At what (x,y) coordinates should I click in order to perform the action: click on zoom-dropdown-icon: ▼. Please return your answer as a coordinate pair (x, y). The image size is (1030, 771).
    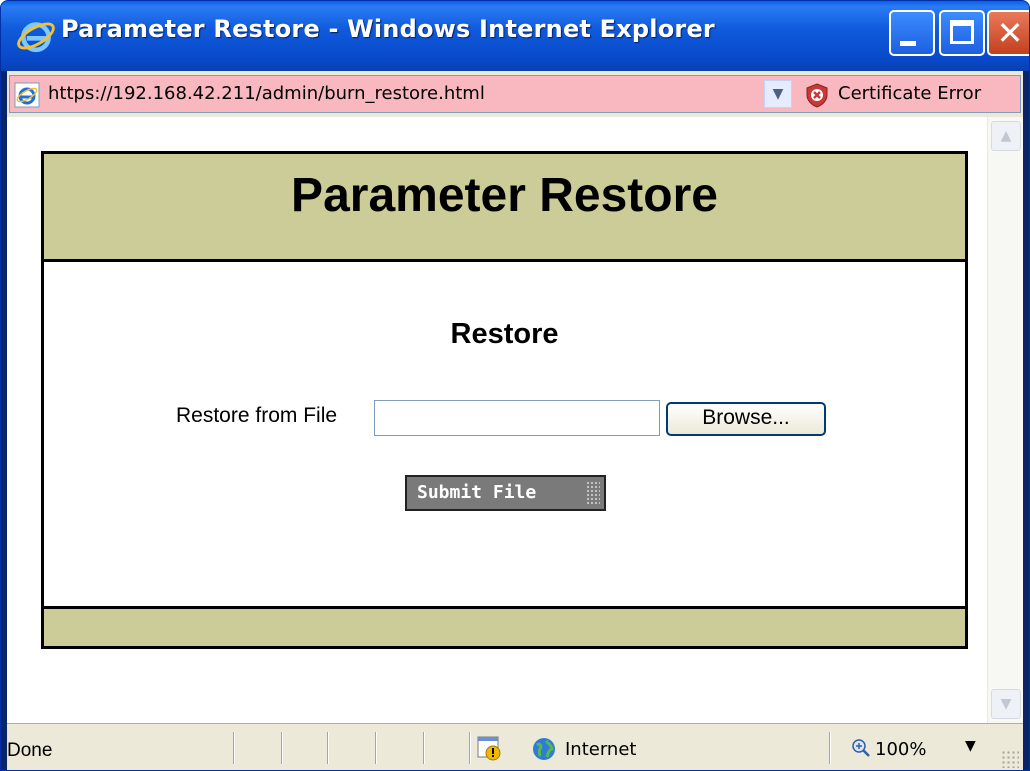
    Looking at the image, I should click on (970, 746).